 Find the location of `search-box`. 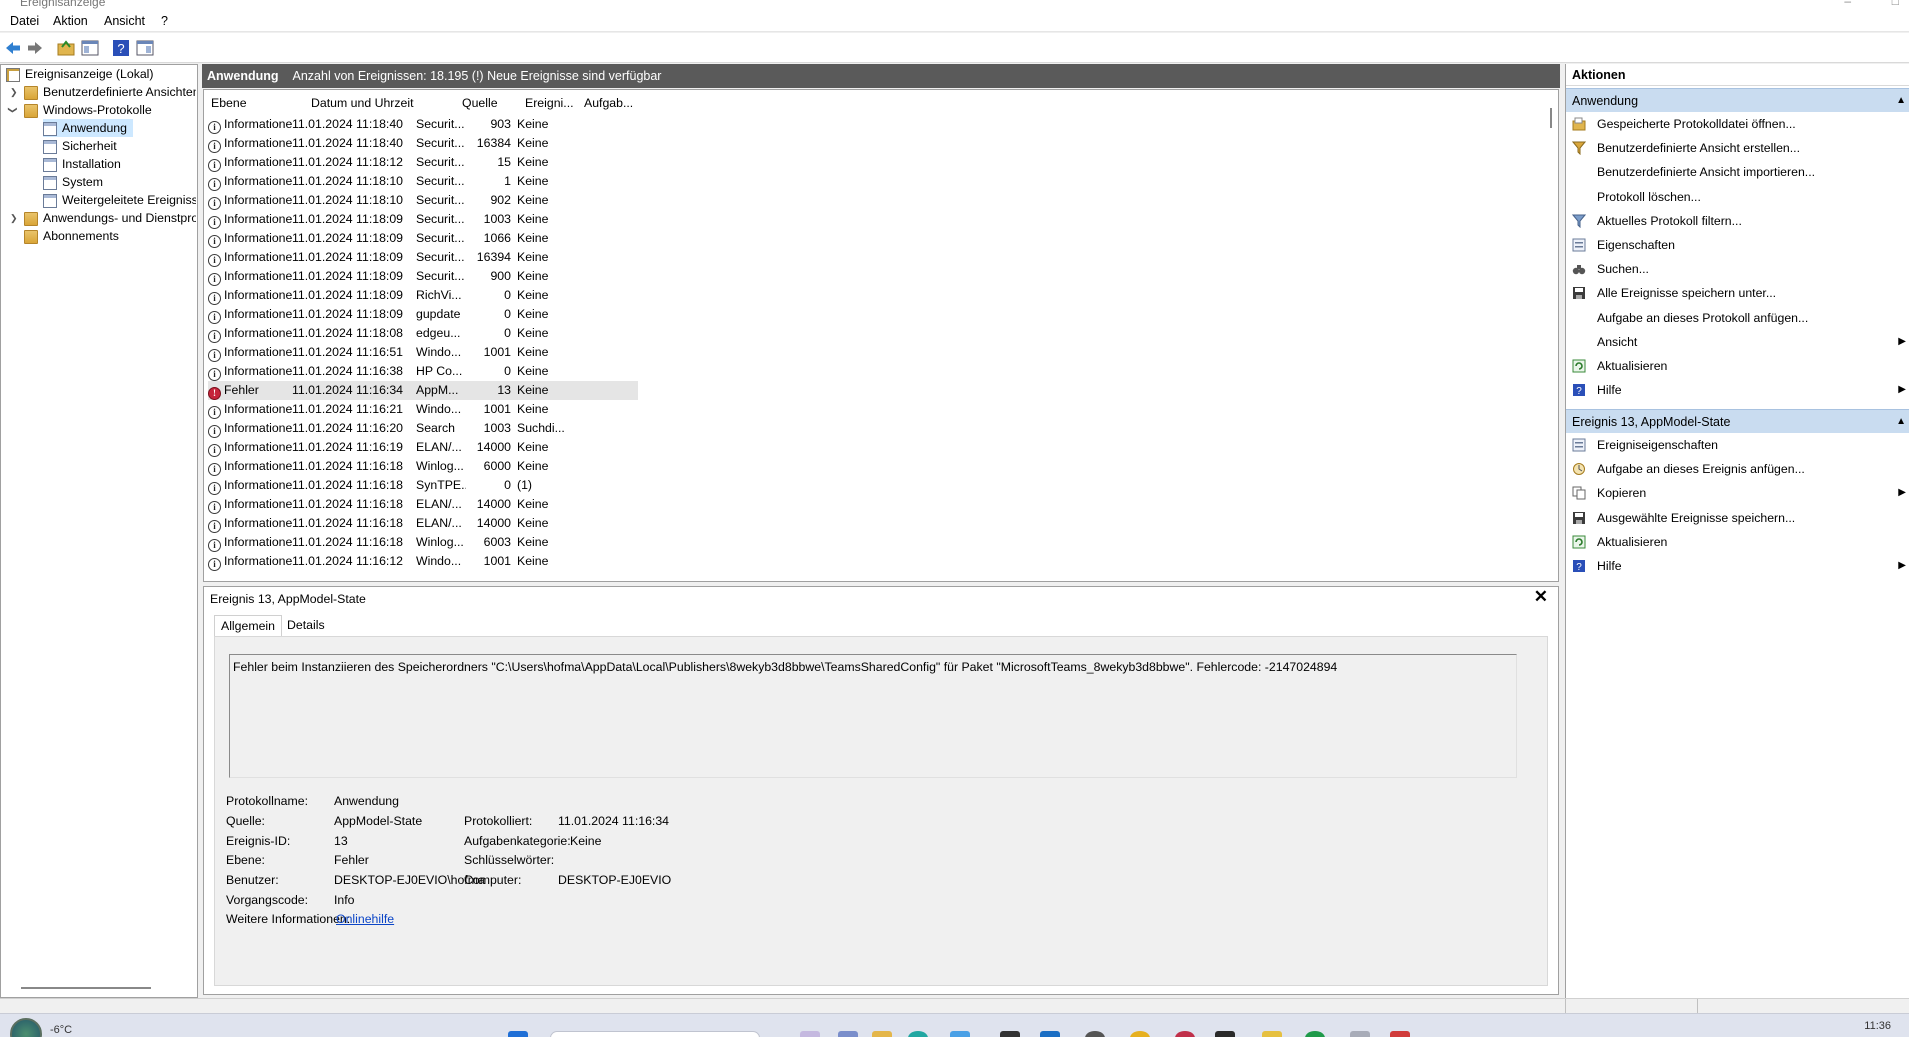

search-box is located at coordinates (655, 1034).